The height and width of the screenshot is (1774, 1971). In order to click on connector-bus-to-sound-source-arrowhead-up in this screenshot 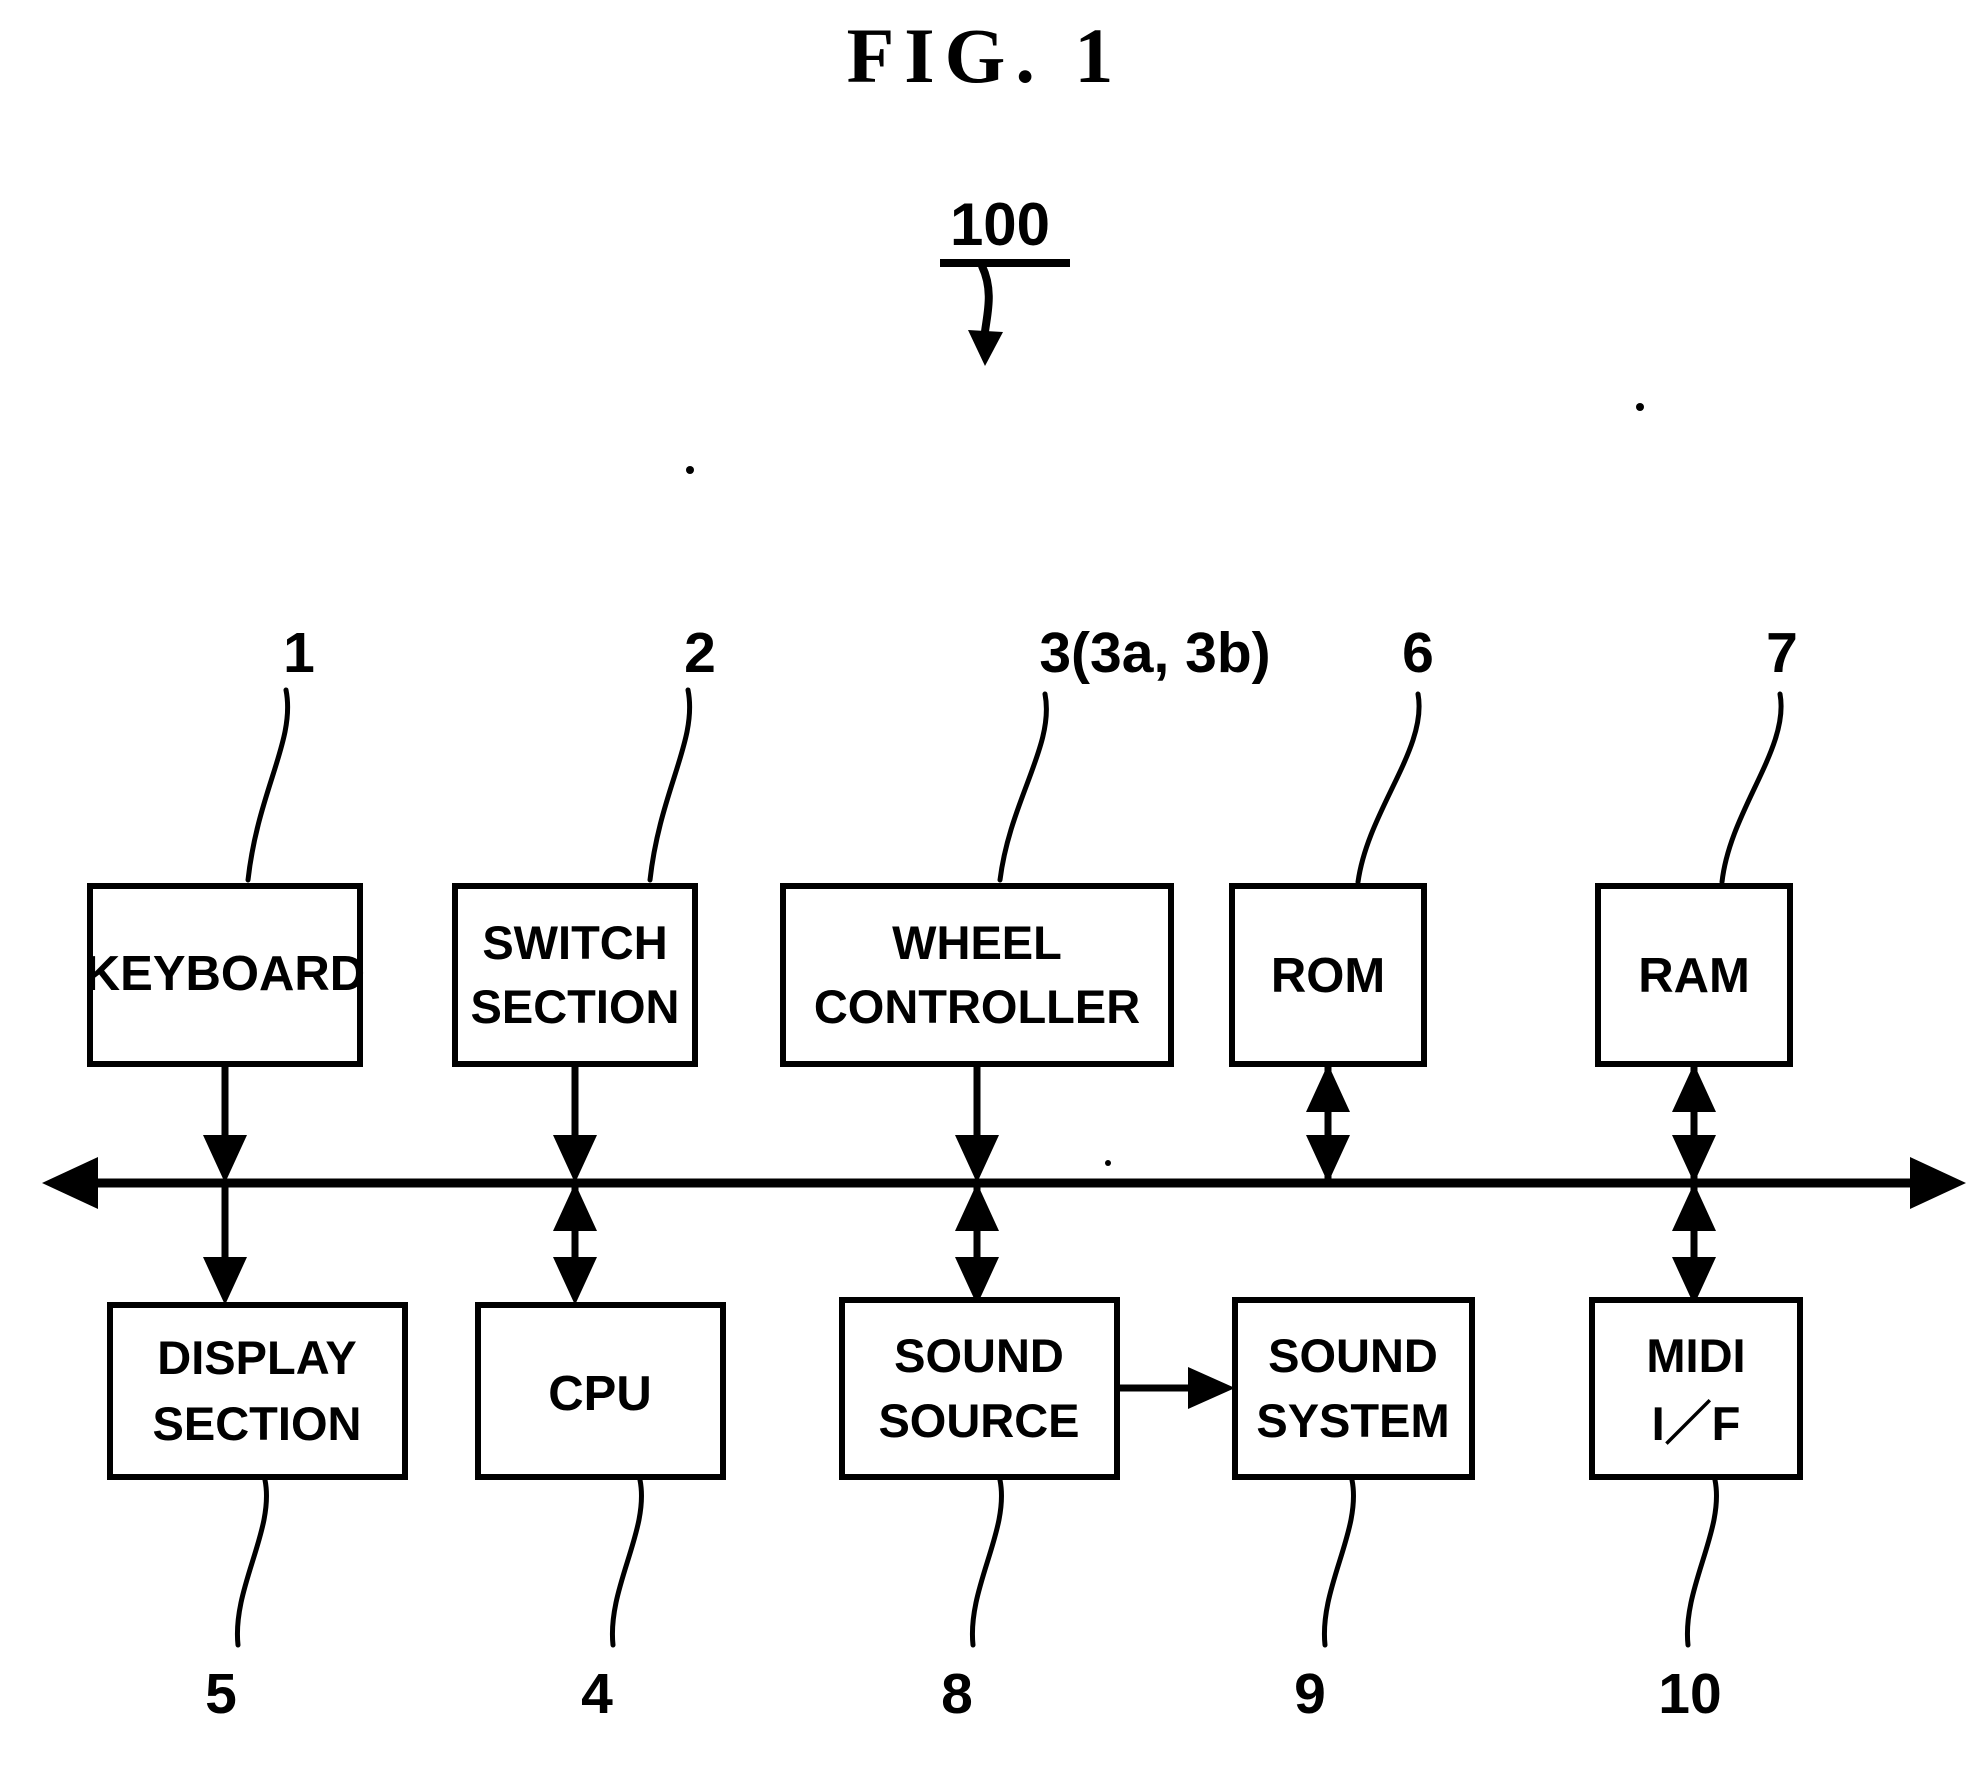, I will do `click(977, 1207)`.